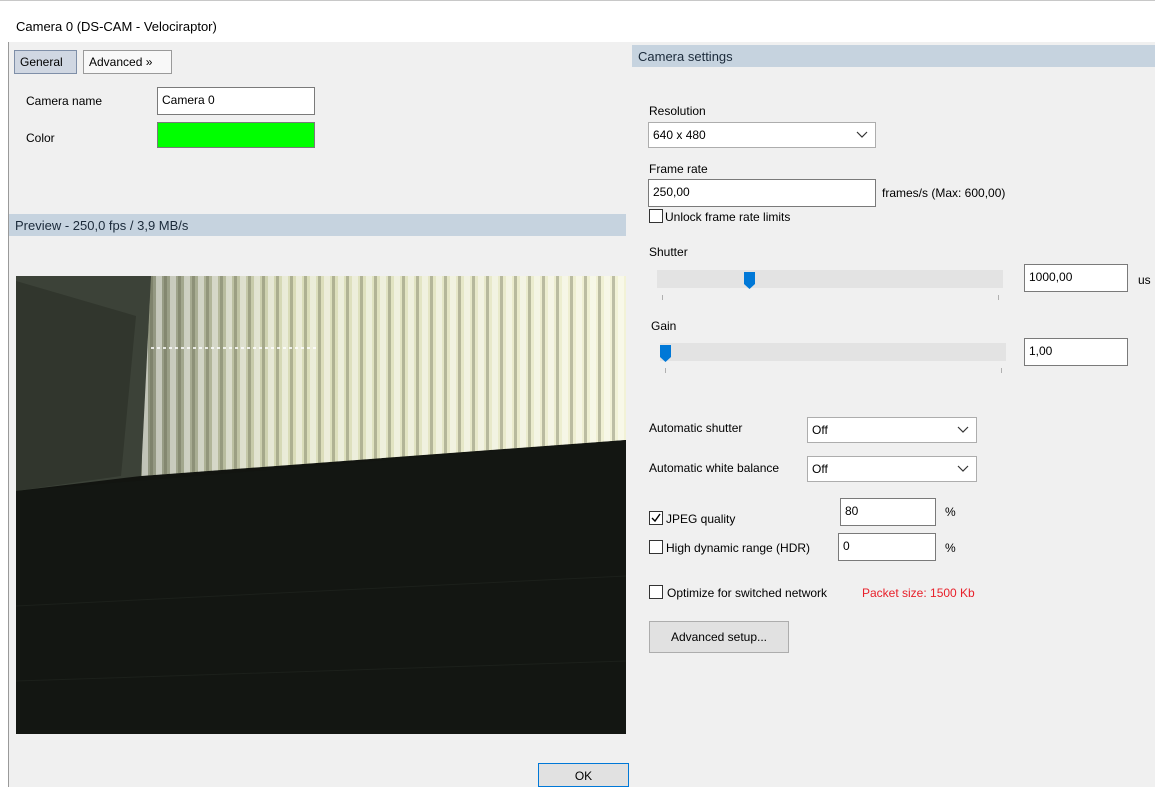 Image resolution: width=1155 pixels, height=787 pixels. What do you see at coordinates (950, 512) in the screenshot?
I see `jpeg-quality-unit: %` at bounding box center [950, 512].